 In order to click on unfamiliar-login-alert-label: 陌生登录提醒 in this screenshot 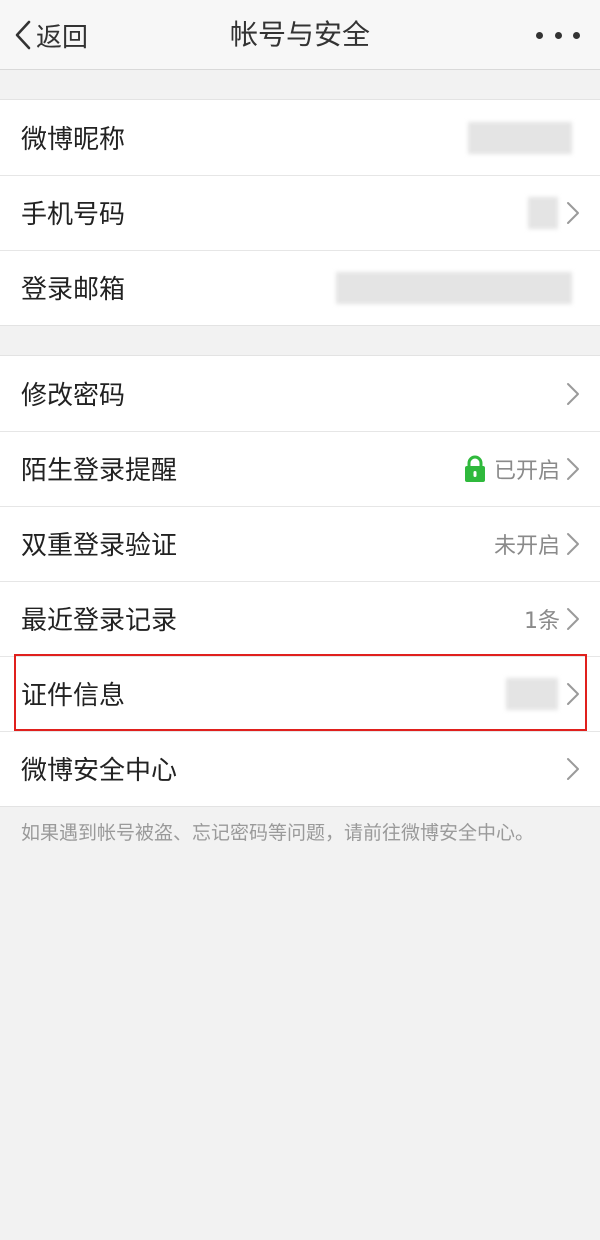, I will do `click(99, 471)`.